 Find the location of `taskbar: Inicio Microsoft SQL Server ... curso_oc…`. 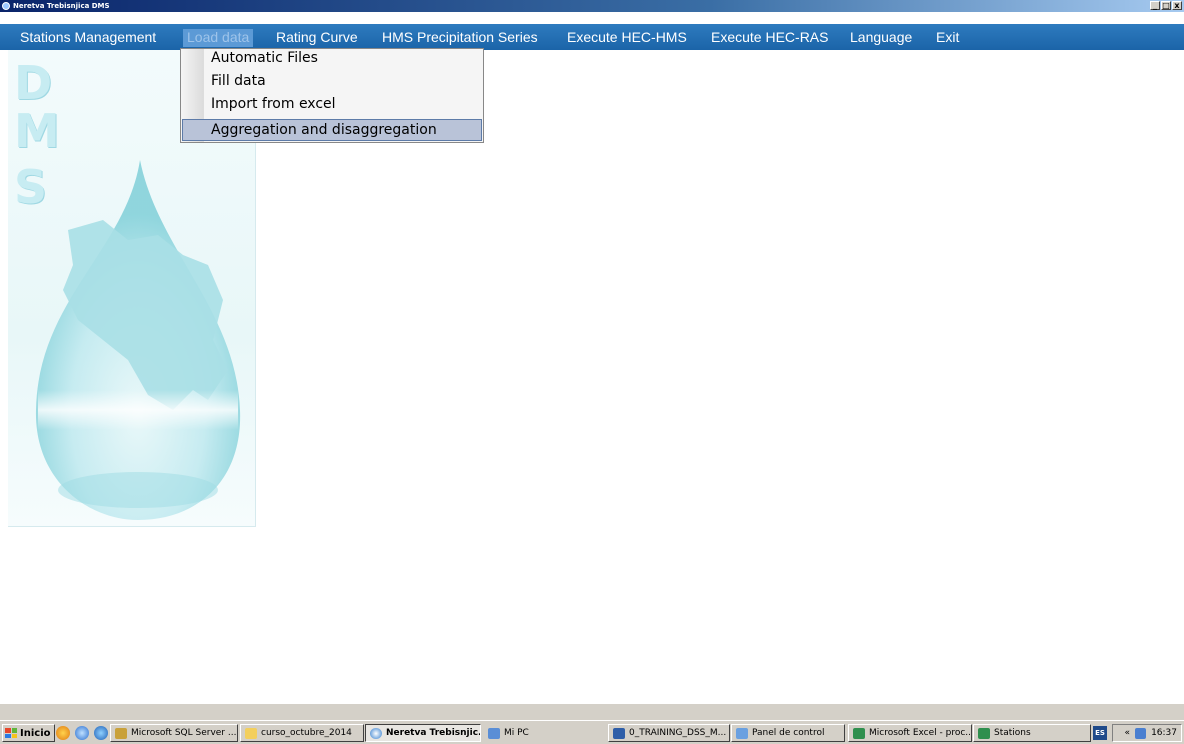

taskbar: Inicio Microsoft SQL Server ... curso_oc… is located at coordinates (592, 732).